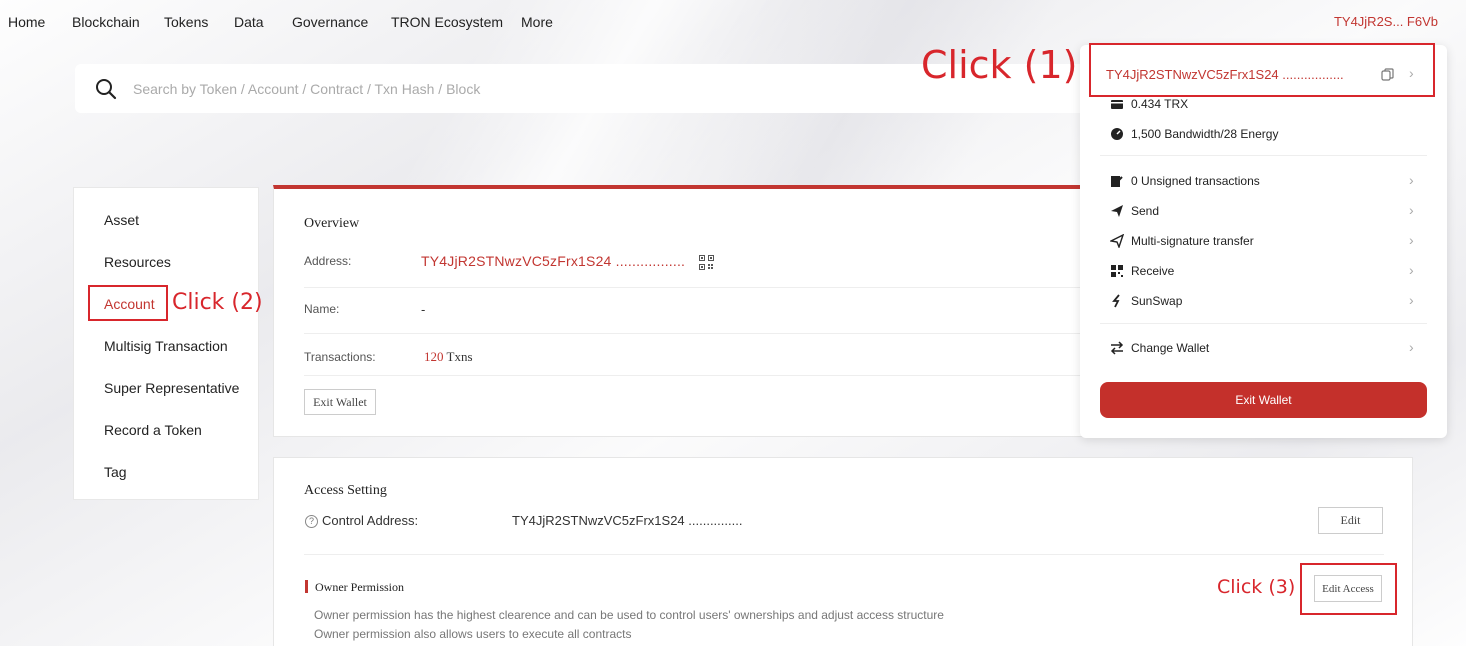 Image resolution: width=1466 pixels, height=646 pixels. What do you see at coordinates (322, 309) in the screenshot?
I see `name-label: Name:` at bounding box center [322, 309].